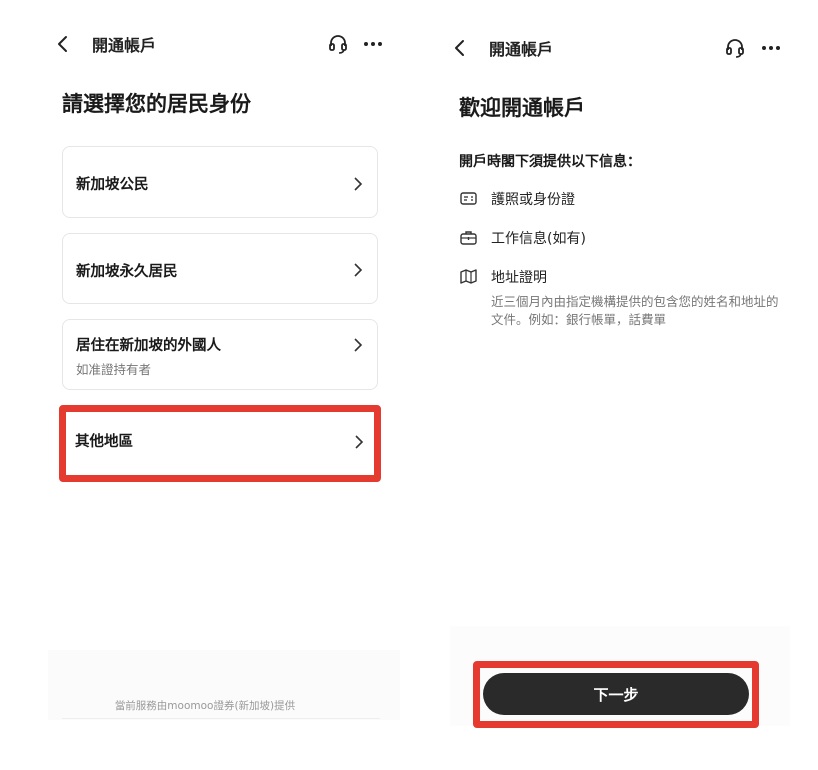 This screenshot has height=770, width=818. What do you see at coordinates (533, 200) in the screenshot?
I see `requirement-passport-id: 護照或身份證` at bounding box center [533, 200].